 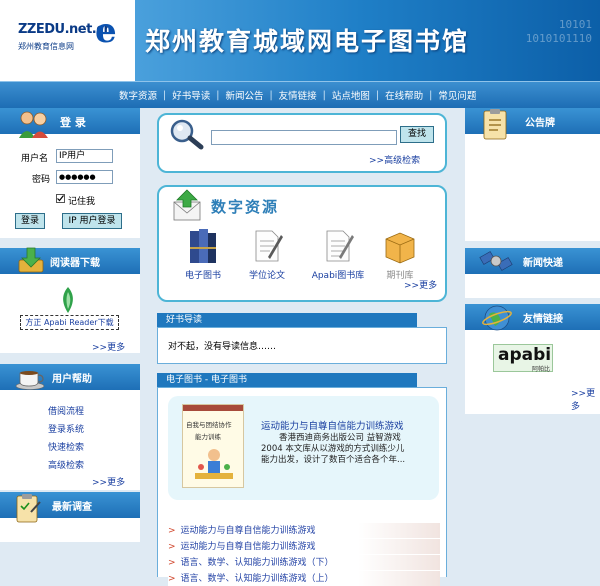 What do you see at coordinates (66, 464) in the screenshot?
I see `help-link: 高级检索` at bounding box center [66, 464].